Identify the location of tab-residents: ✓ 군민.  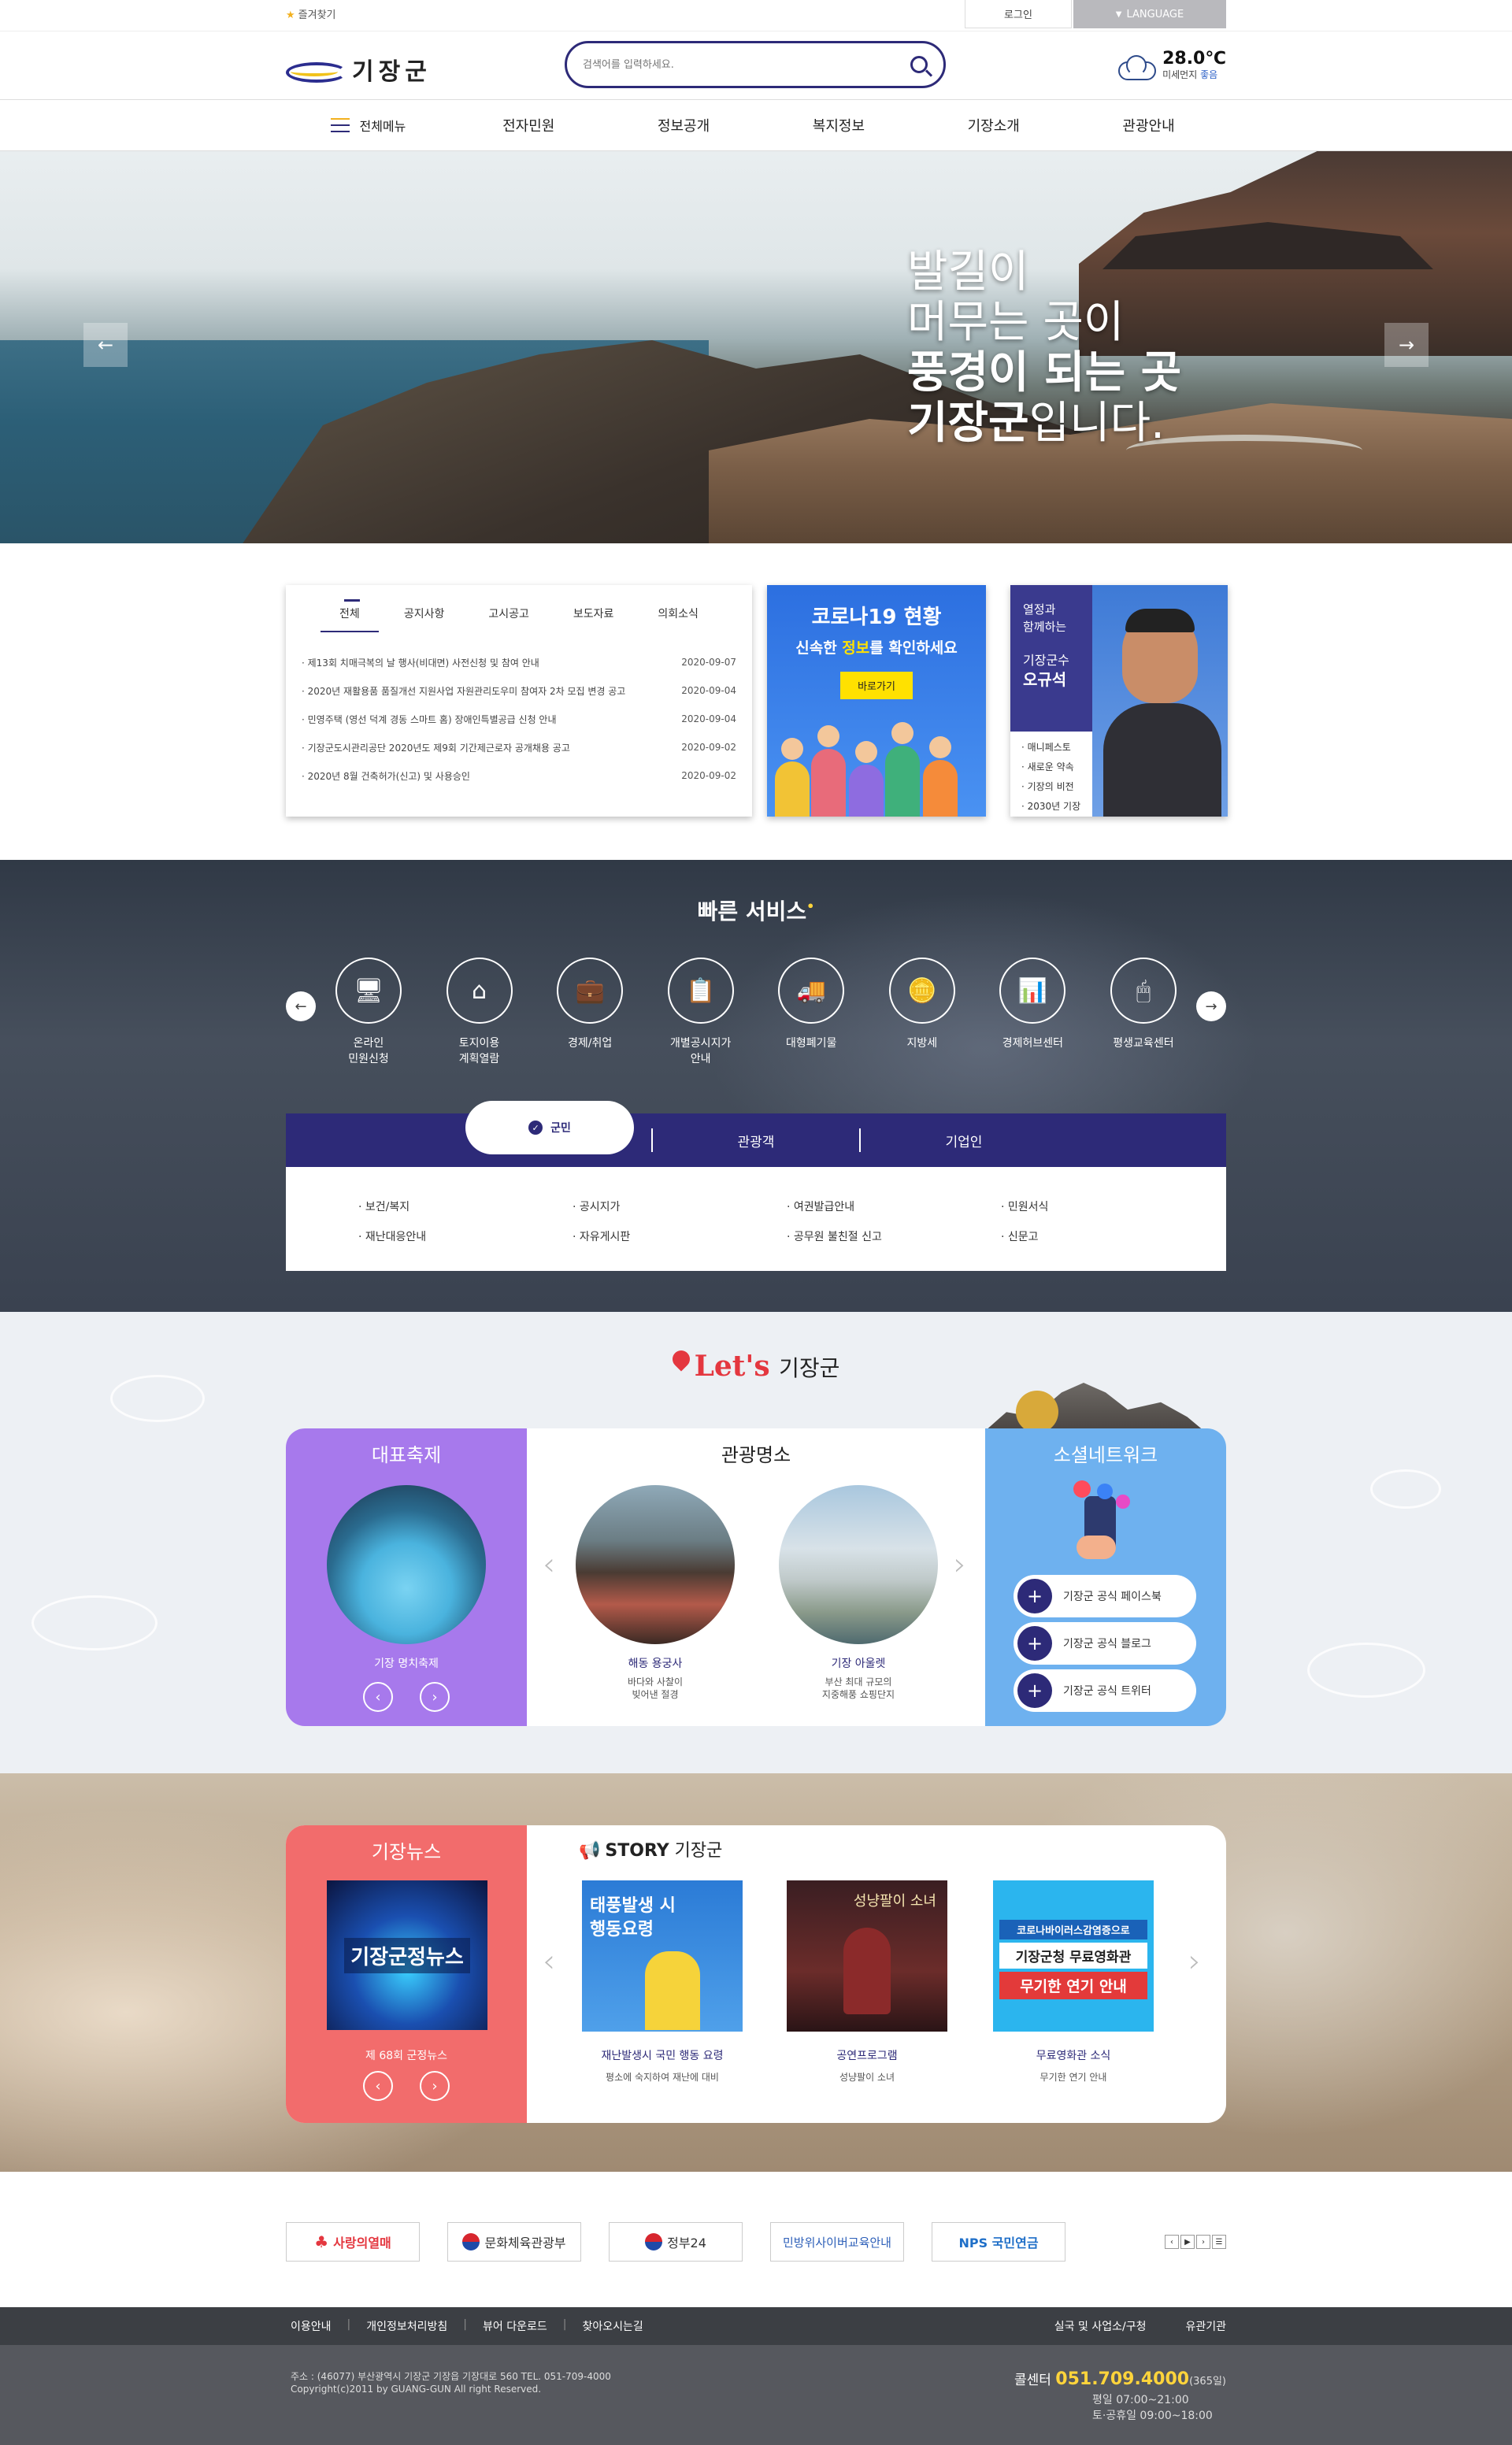
(549, 1127).